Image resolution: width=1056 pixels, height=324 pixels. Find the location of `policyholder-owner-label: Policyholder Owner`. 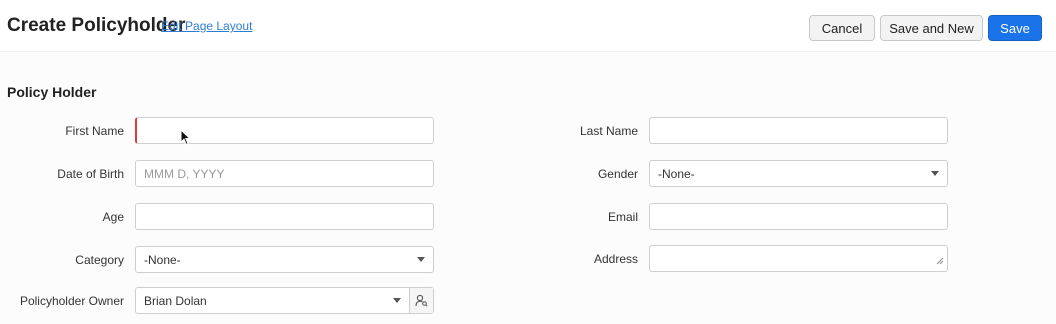

policyholder-owner-label: Policyholder Owner is located at coordinates (71, 301).